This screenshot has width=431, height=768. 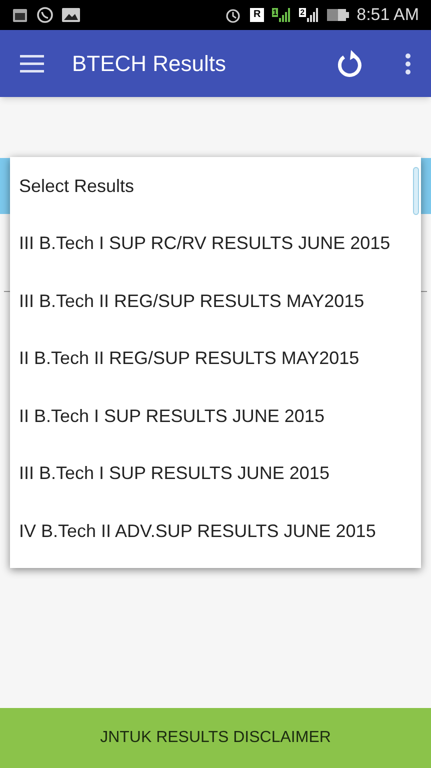 What do you see at coordinates (32, 63) in the screenshot?
I see `menu-icon` at bounding box center [32, 63].